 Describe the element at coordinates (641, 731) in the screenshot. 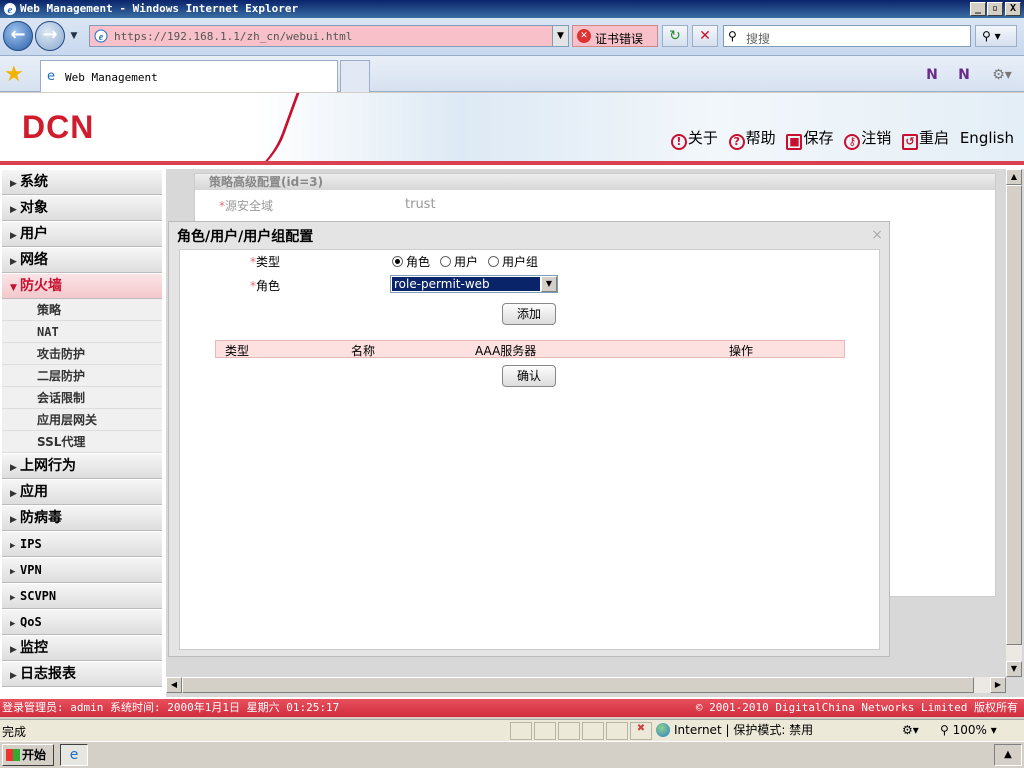

I see `popup-blocked-icon: ✖` at that location.